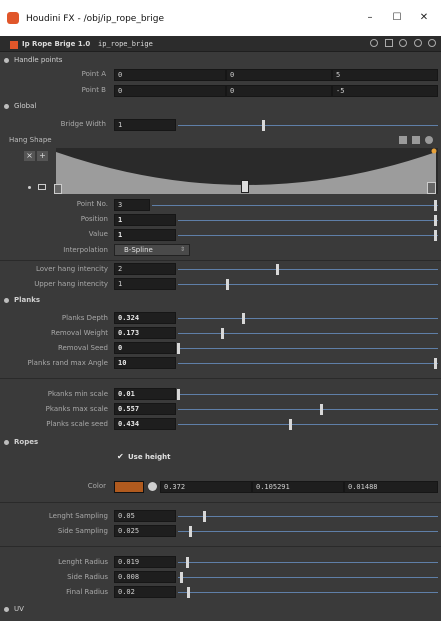 This screenshot has width=441, height=621. What do you see at coordinates (145, 220) in the screenshot?
I see `position-field: 1` at bounding box center [145, 220].